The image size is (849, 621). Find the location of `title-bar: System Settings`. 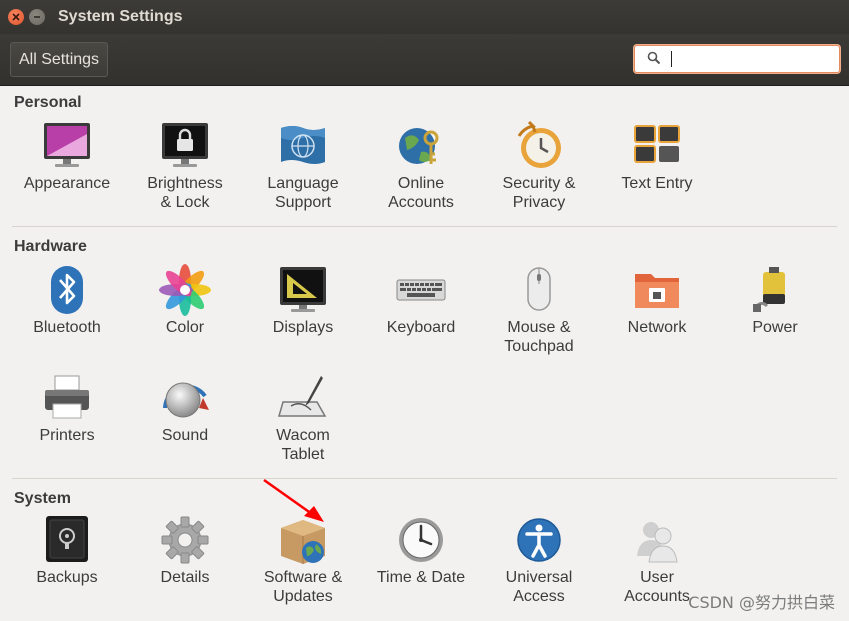

title-bar: System Settings is located at coordinates (424, 17).